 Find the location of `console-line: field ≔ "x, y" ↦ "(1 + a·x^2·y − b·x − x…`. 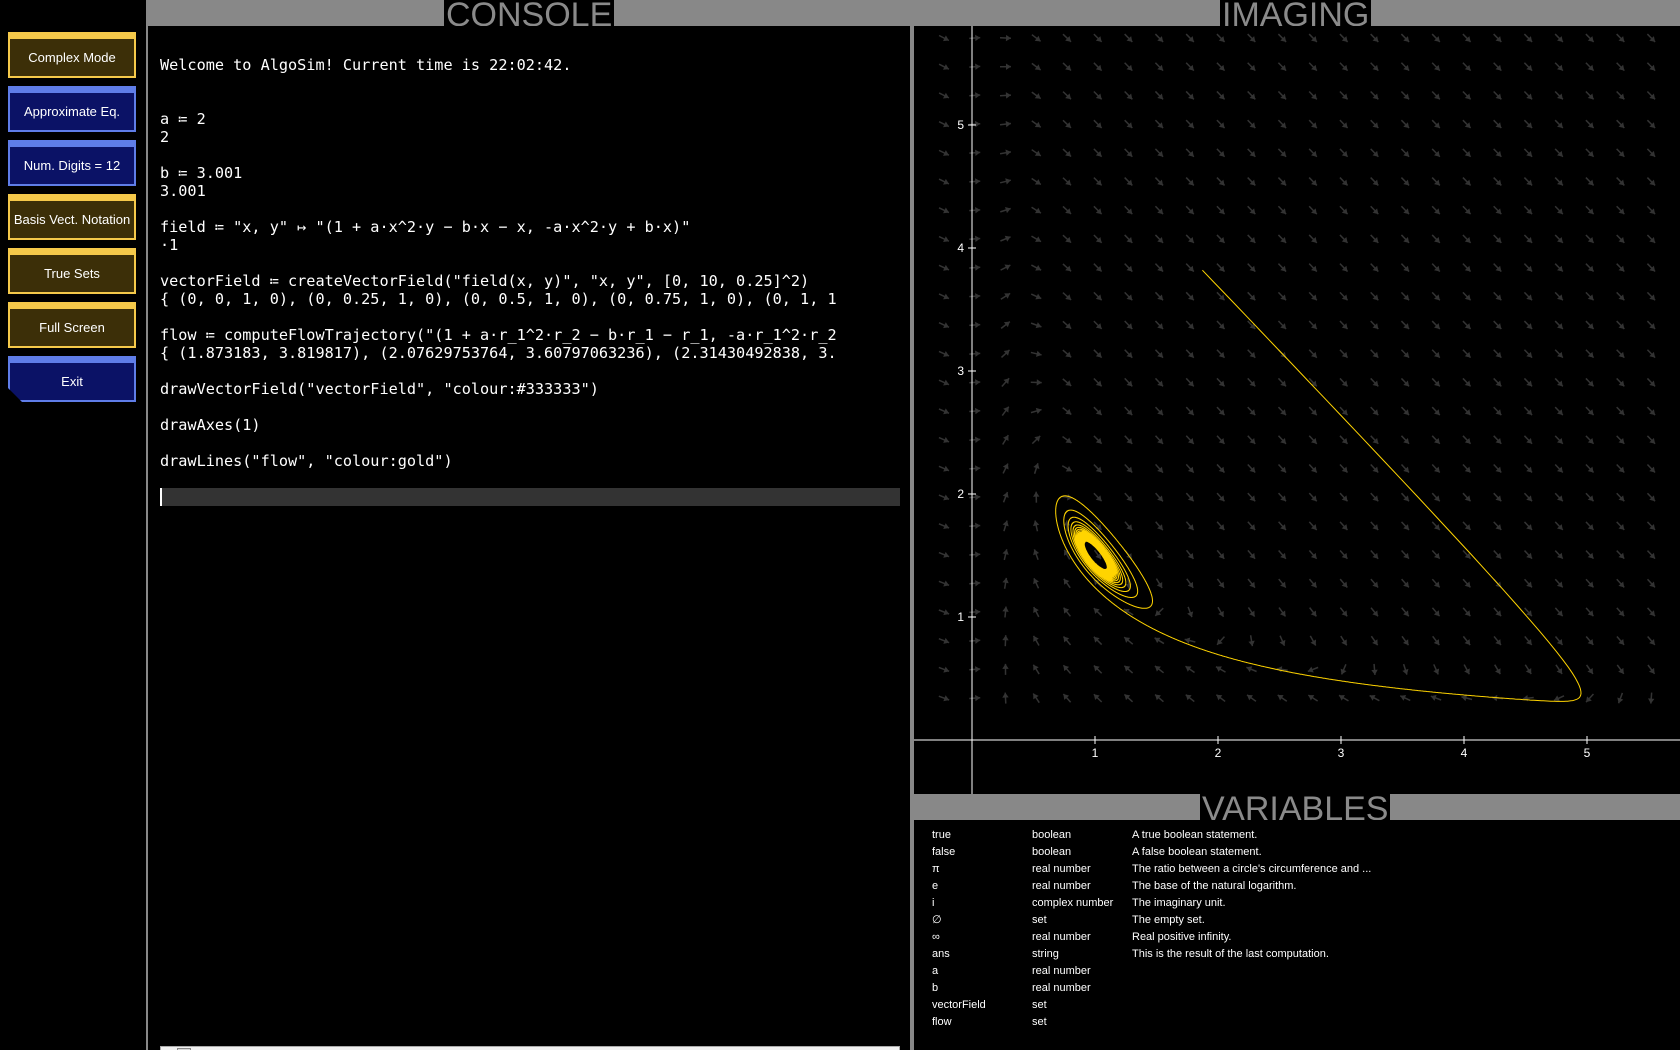

console-line: field ≔ "x, y" ↦ "(1 + a·x^2·y − b·x − x… is located at coordinates (425, 227).